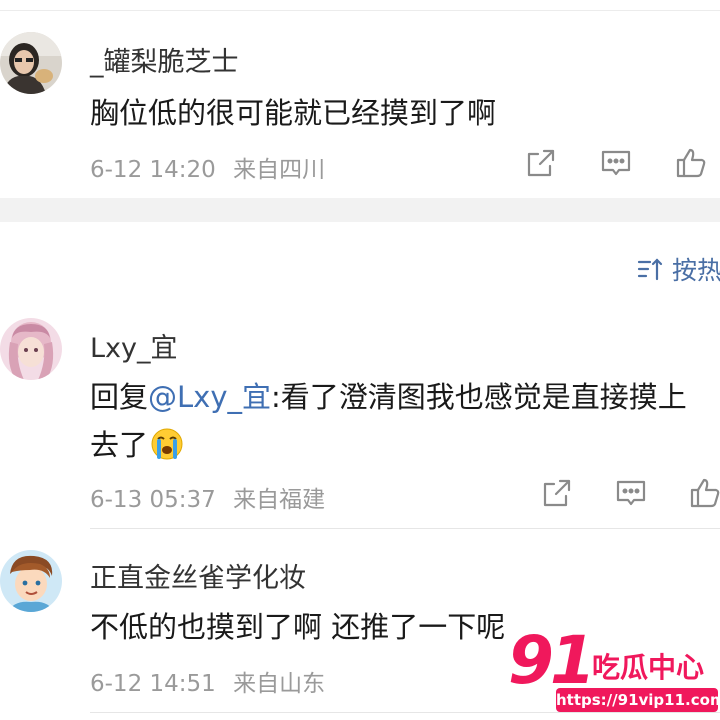  I want to click on watermark-logo: 91 吃瓜中心 https://91vip11.com, so click(614, 674).